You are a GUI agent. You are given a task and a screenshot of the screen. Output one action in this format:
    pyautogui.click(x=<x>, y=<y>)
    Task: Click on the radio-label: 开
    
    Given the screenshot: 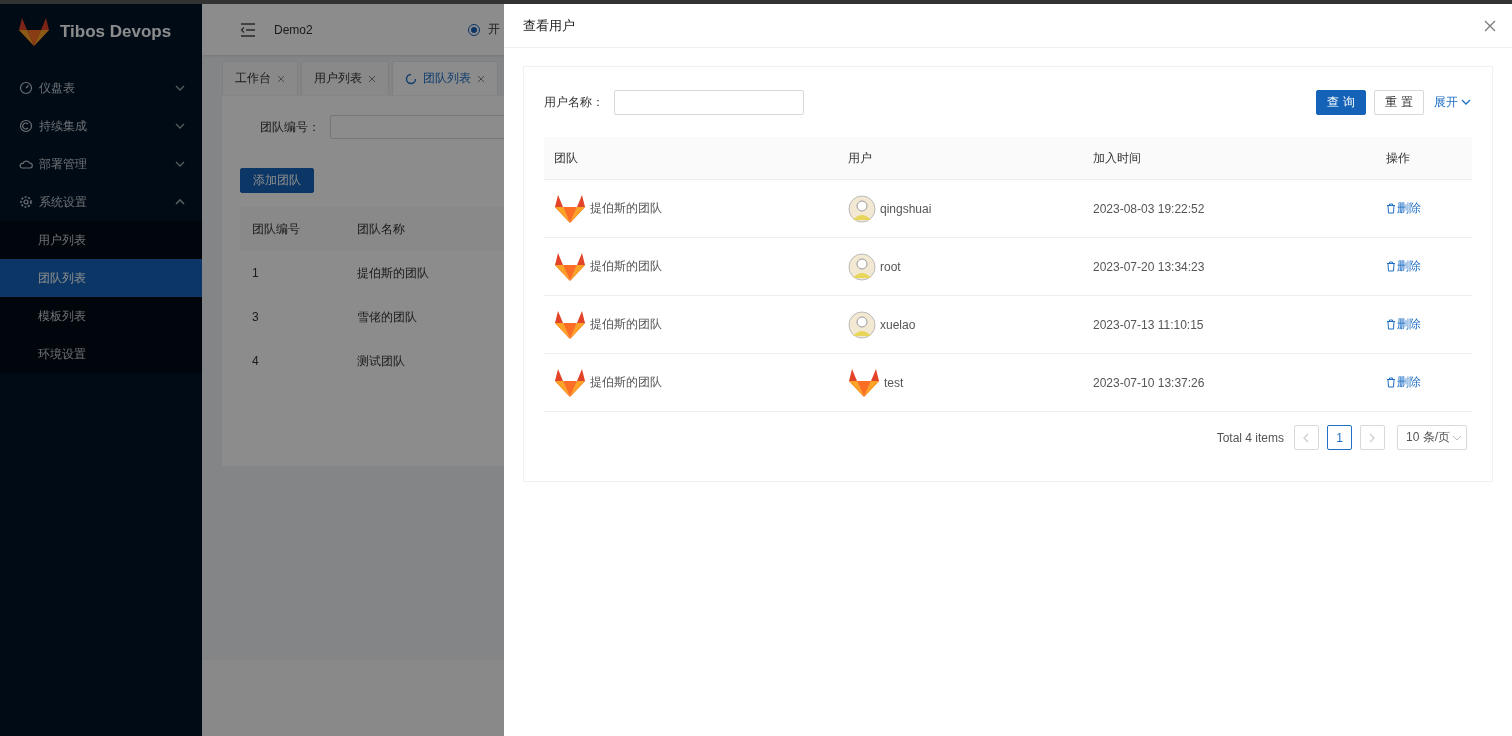 What is the action you would take?
    pyautogui.click(x=493, y=29)
    